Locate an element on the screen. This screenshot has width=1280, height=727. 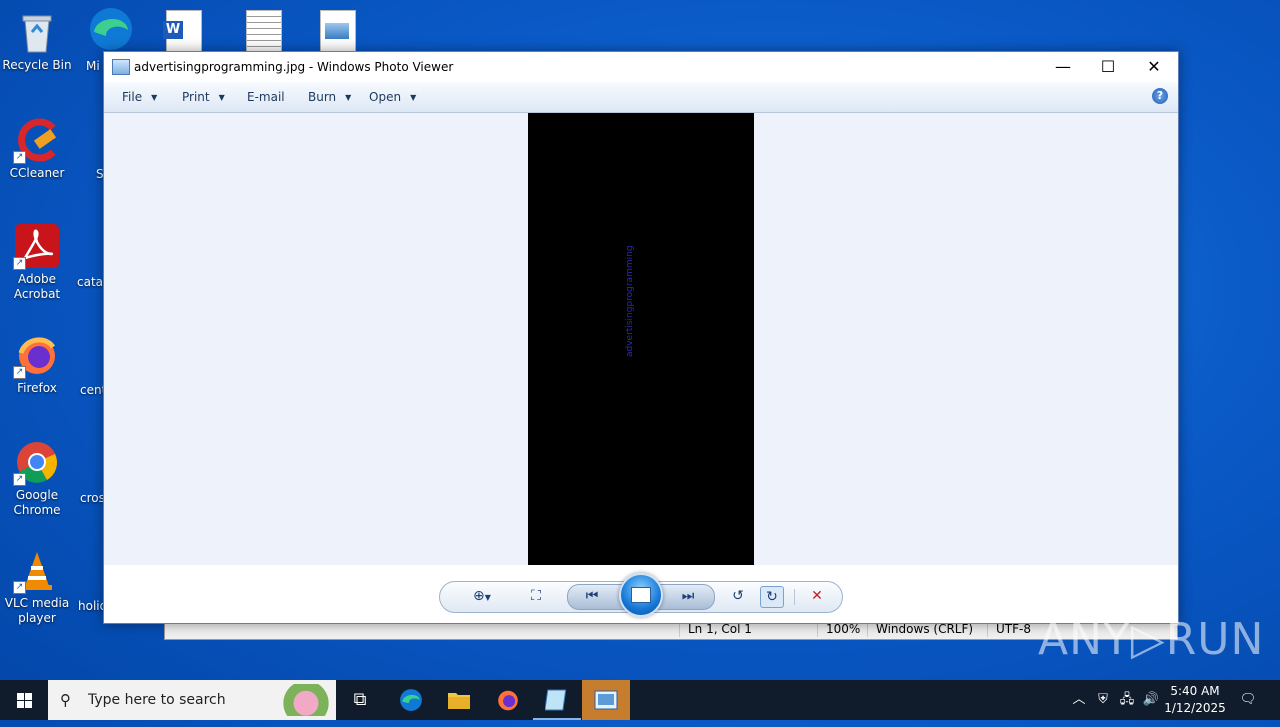
taskbar-file-explorer is located at coordinates (459, 700).